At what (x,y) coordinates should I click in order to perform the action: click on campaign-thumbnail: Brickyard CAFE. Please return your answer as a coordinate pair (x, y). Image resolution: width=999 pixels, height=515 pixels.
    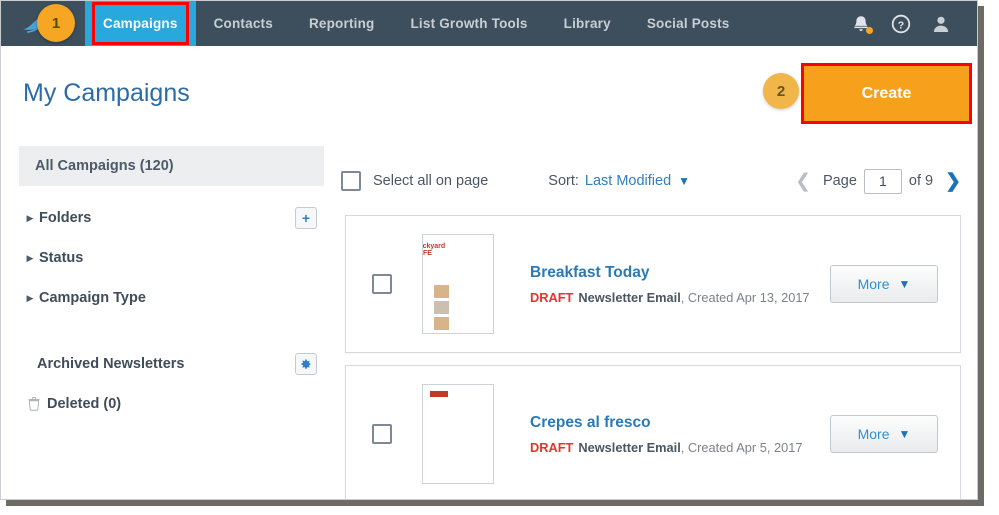
    Looking at the image, I should click on (458, 284).